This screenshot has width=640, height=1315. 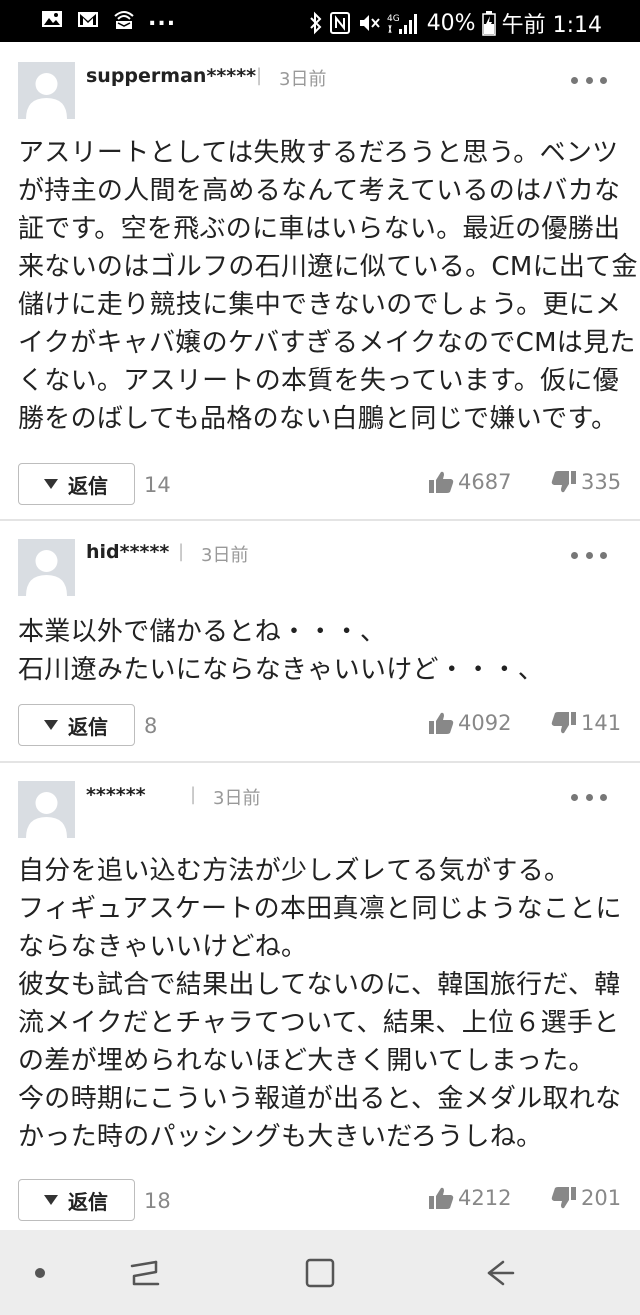 I want to click on dislike-button: 201, so click(x=586, y=1198).